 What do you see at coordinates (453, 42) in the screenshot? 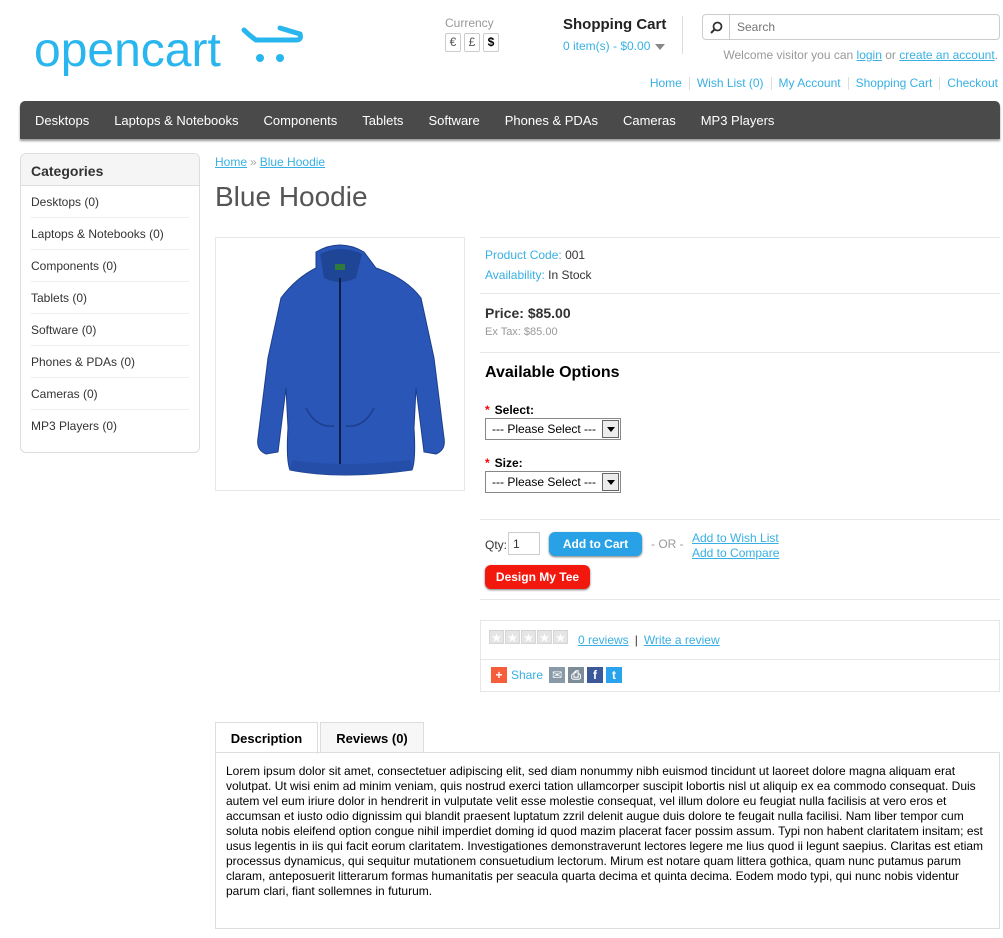
I see `currency-euro: €` at bounding box center [453, 42].